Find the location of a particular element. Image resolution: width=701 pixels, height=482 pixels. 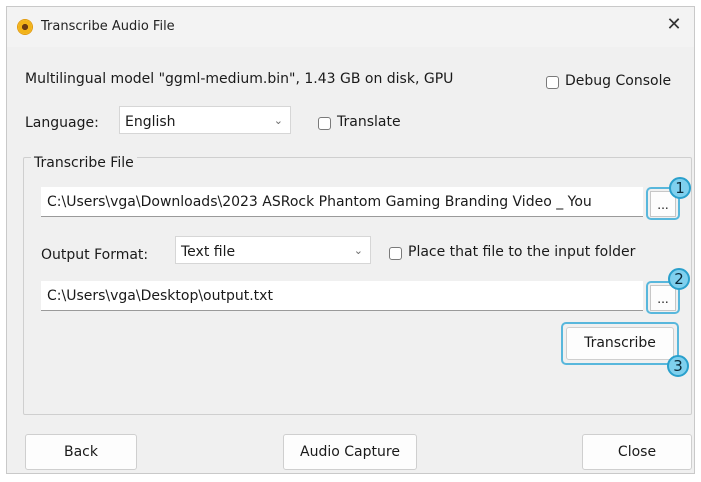

annotation-badge-1: 1 is located at coordinates (680, 188).